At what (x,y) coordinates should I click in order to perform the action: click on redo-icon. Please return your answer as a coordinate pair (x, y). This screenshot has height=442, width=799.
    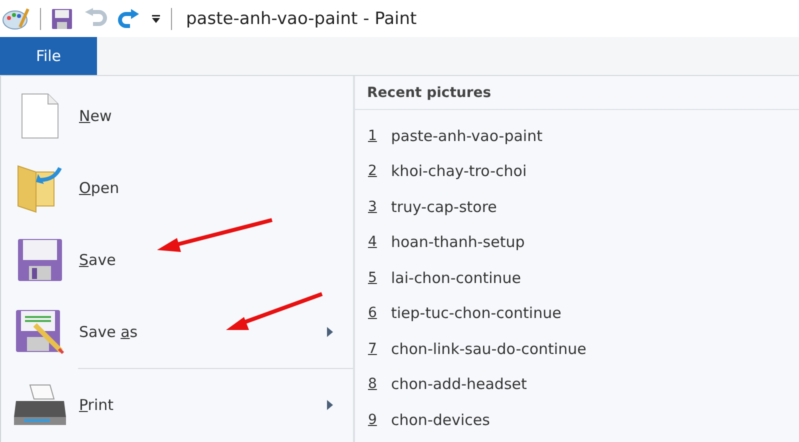
    Looking at the image, I should click on (129, 19).